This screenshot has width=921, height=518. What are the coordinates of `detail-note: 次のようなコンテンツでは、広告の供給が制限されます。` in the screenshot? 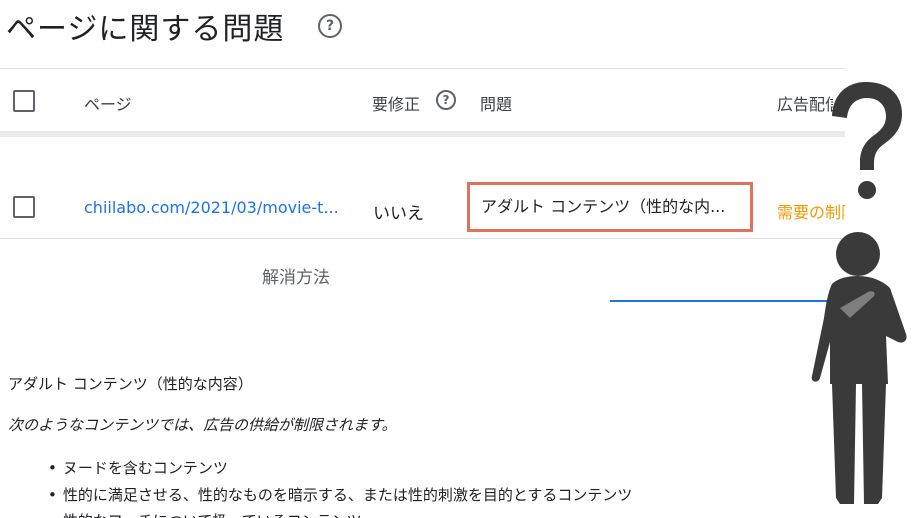 It's located at (202, 425).